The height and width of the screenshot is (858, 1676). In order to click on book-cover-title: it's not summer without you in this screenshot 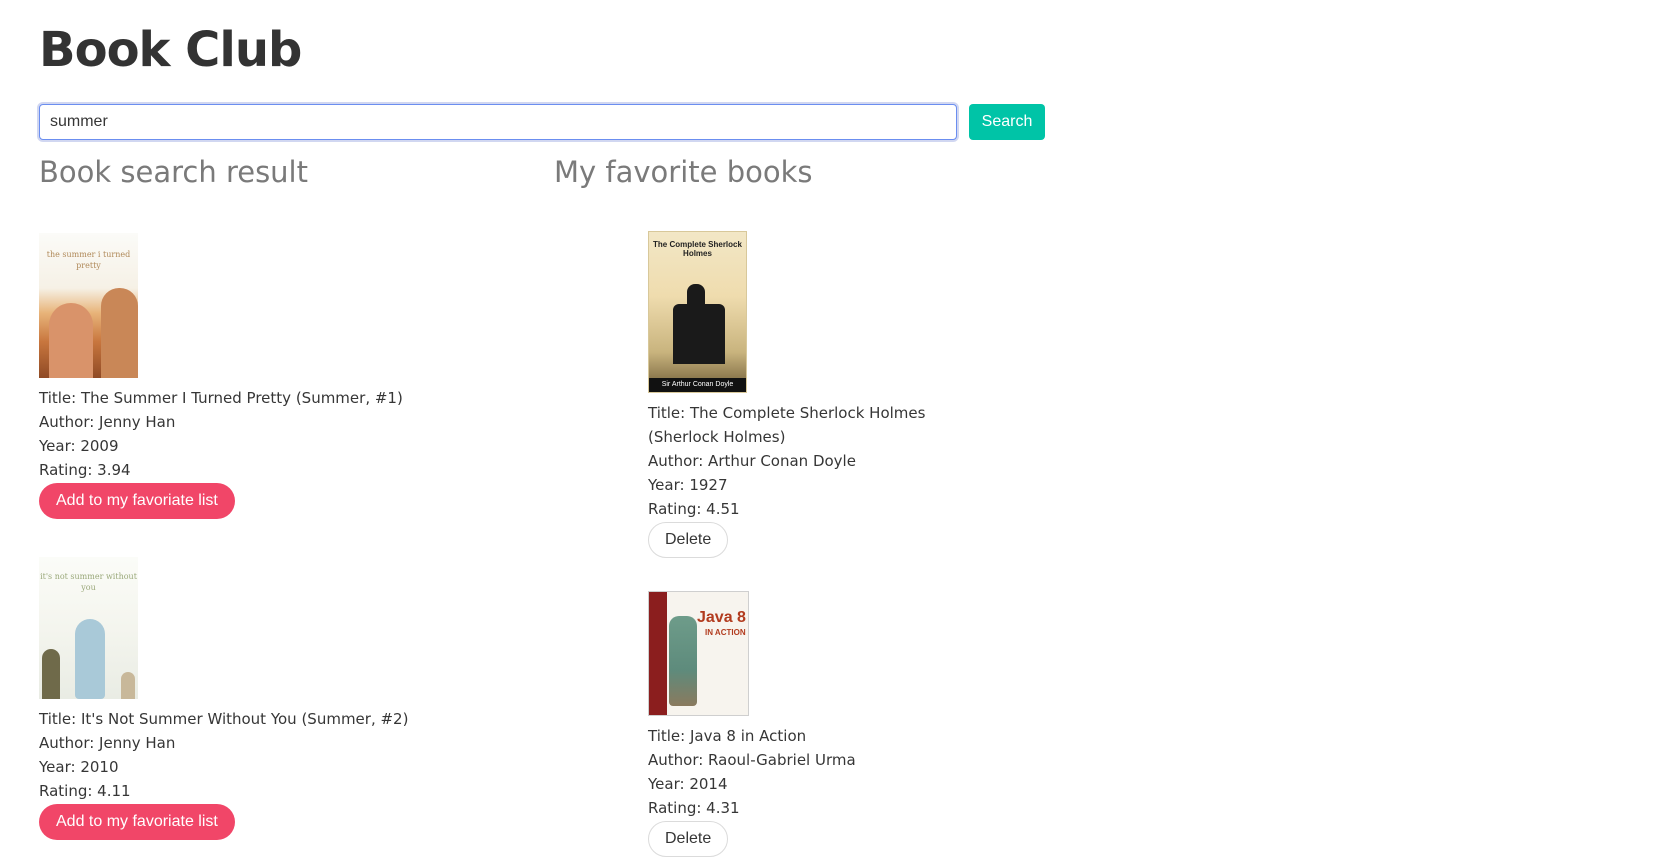, I will do `click(88, 582)`.